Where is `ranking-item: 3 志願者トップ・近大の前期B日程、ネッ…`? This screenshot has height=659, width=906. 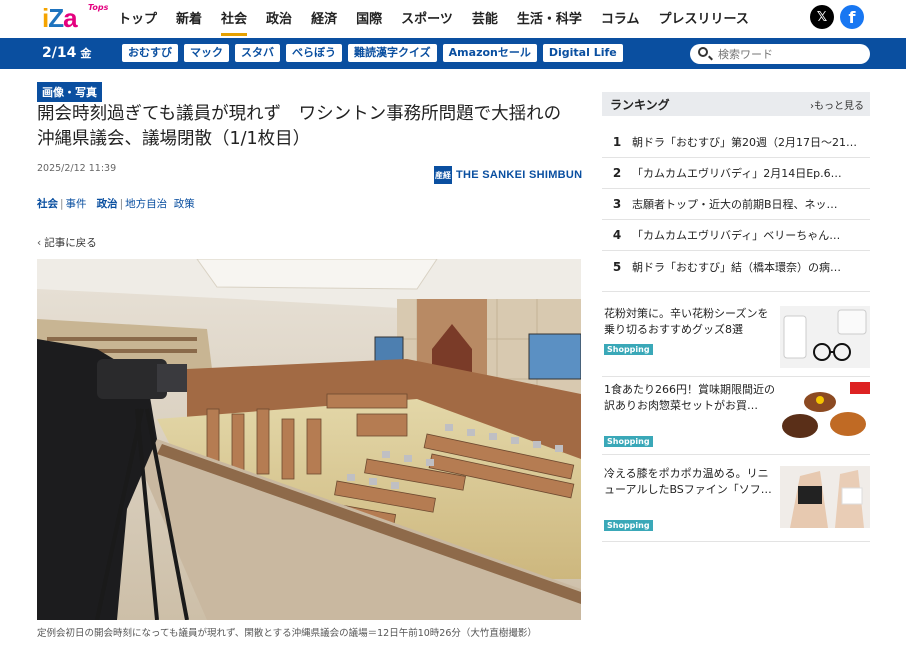 ranking-item: 3 志願者トップ・近大の前期B日程、ネッ… is located at coordinates (736, 204).